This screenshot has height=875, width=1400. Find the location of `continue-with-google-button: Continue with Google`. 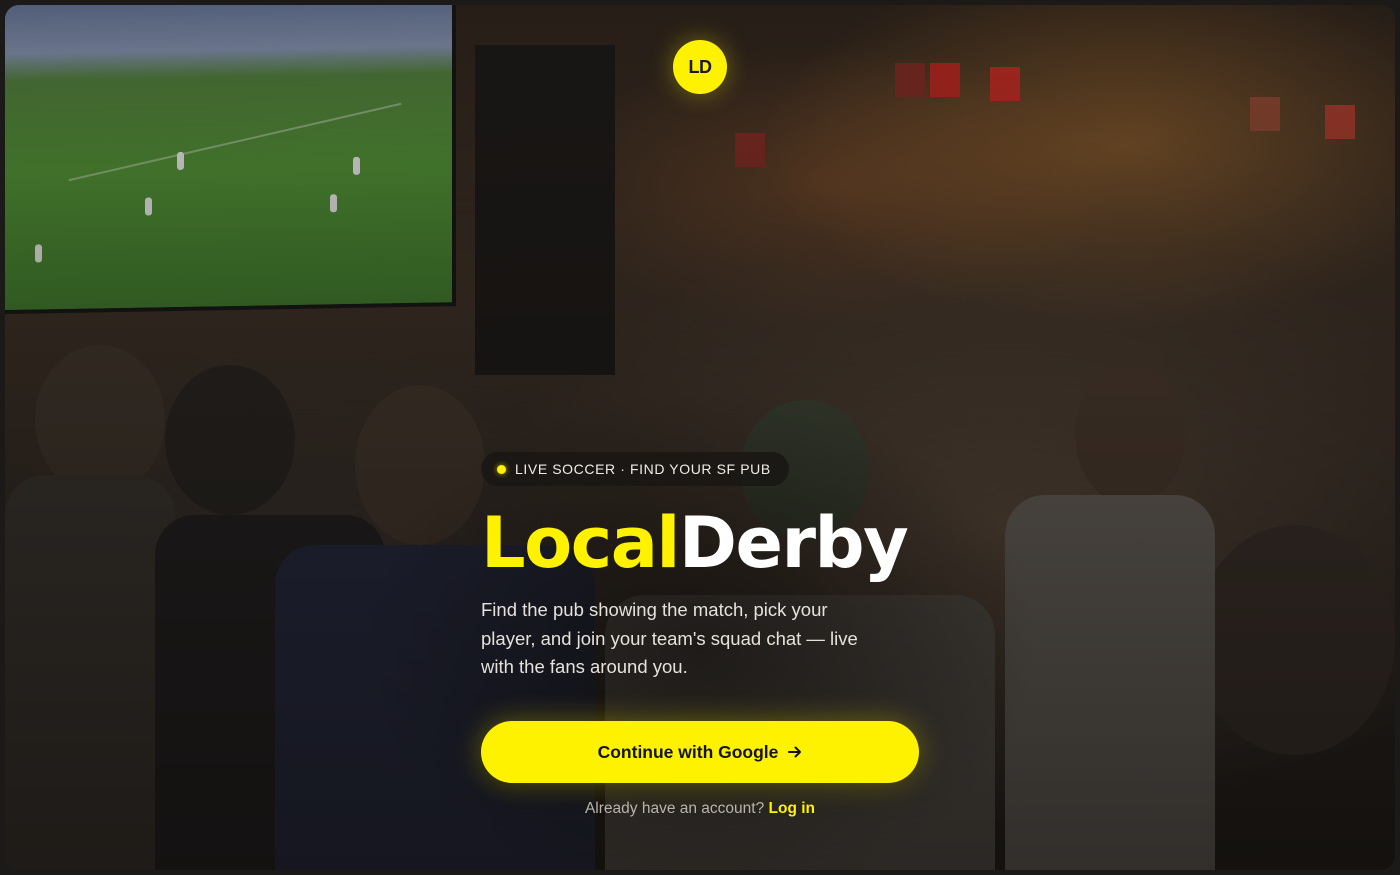

continue-with-google-button: Continue with Google is located at coordinates (700, 752).